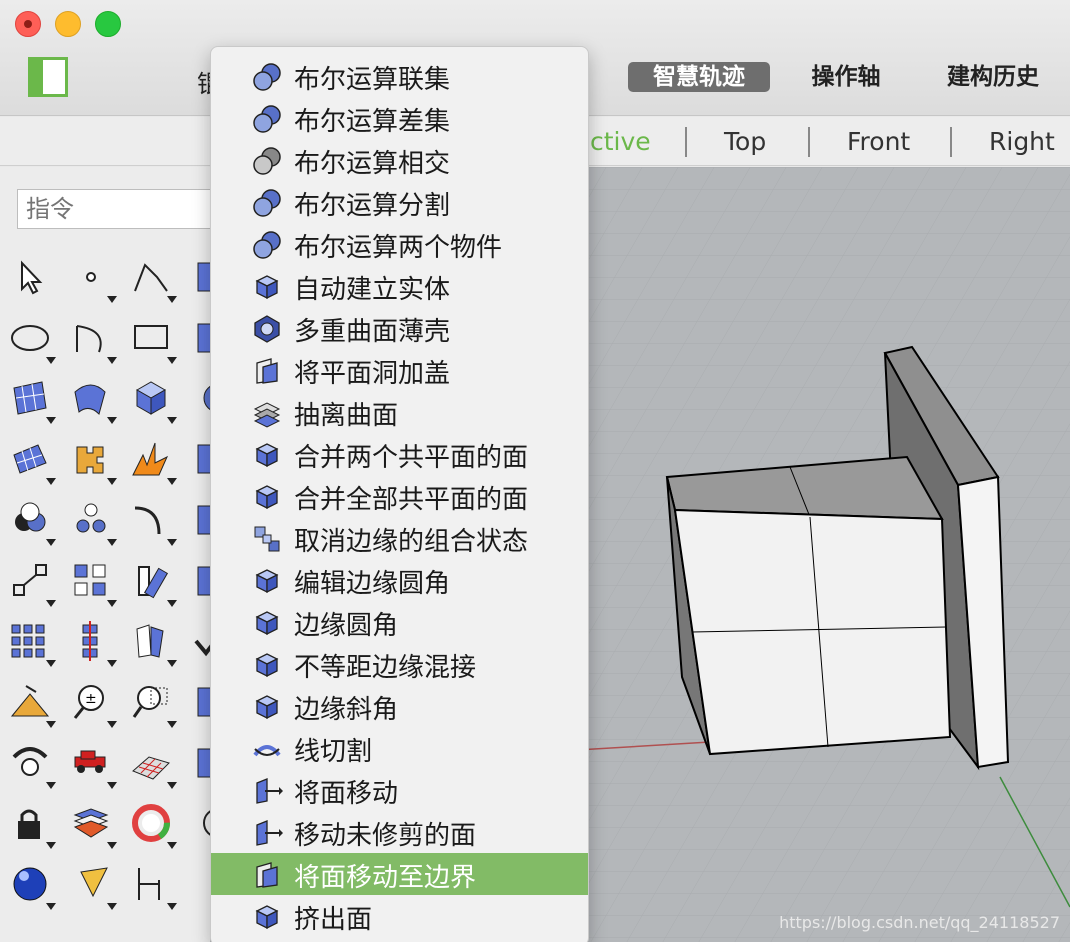 This screenshot has width=1070, height=942. Describe the element at coordinates (398, 248) in the screenshot. I see `menu-item-label: 布尔运算两个物件` at that location.